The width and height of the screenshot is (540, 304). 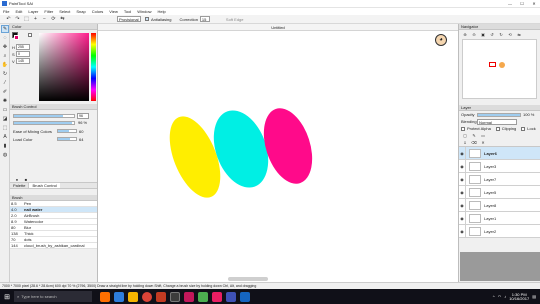 I want to click on eraser-tool-icon: ▭, so click(x=5, y=110).